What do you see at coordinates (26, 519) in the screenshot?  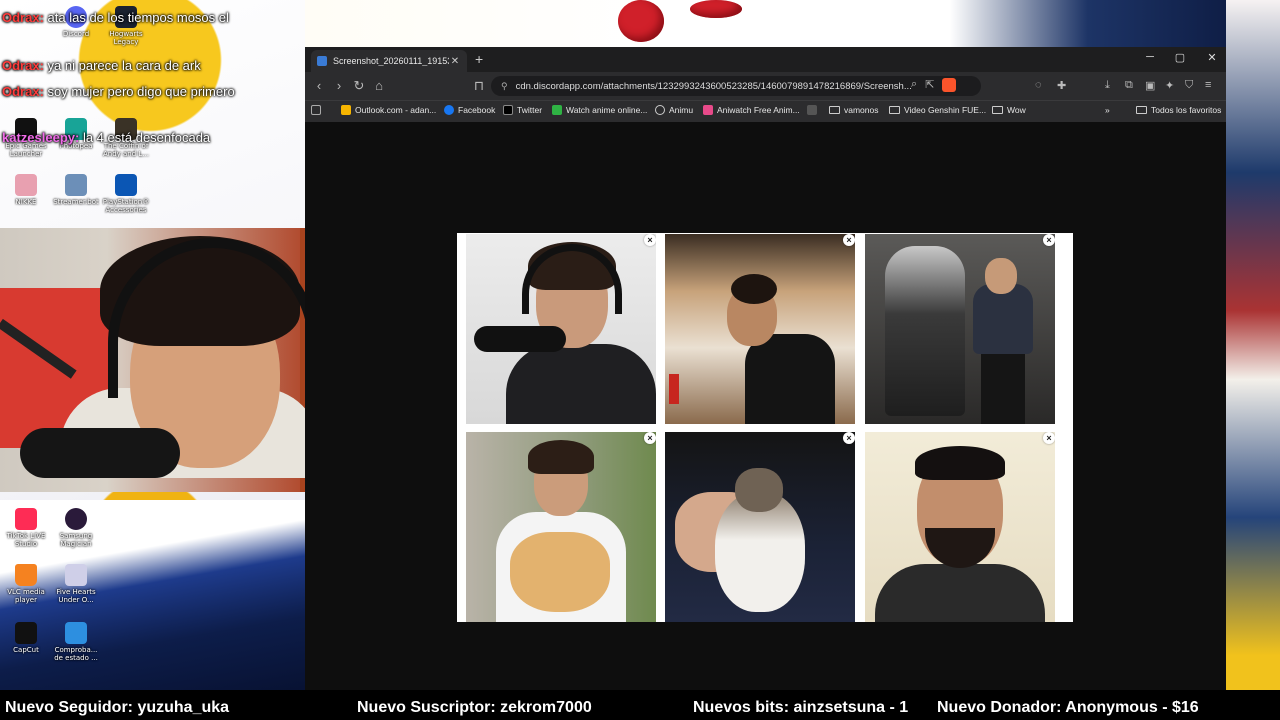 I see `tiktok-icon` at bounding box center [26, 519].